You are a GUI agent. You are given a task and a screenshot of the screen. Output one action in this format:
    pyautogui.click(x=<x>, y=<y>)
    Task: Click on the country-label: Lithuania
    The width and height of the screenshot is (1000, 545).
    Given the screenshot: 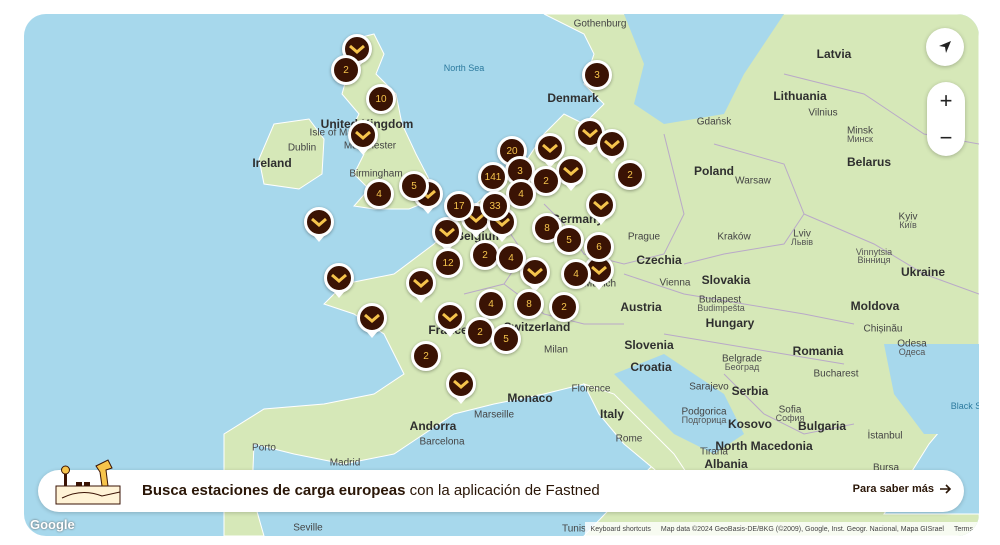 What is the action you would take?
    pyautogui.click(x=800, y=96)
    